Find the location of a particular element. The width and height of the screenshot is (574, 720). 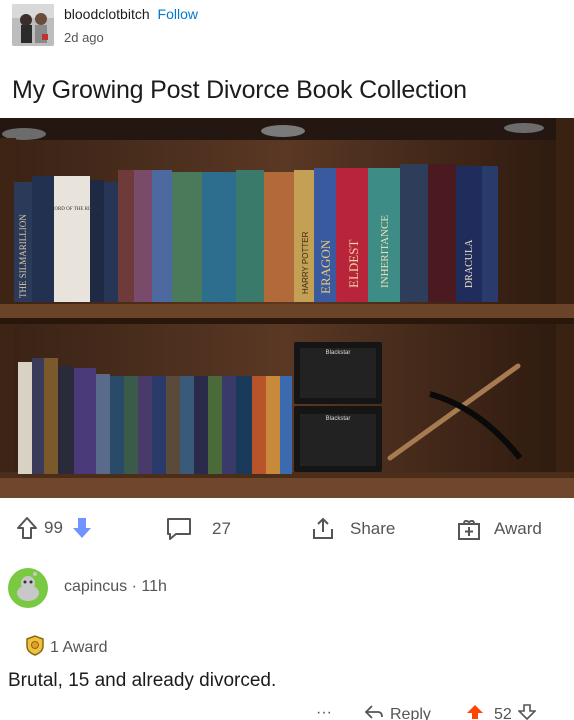

comment-username: capincus is located at coordinates (95, 586).